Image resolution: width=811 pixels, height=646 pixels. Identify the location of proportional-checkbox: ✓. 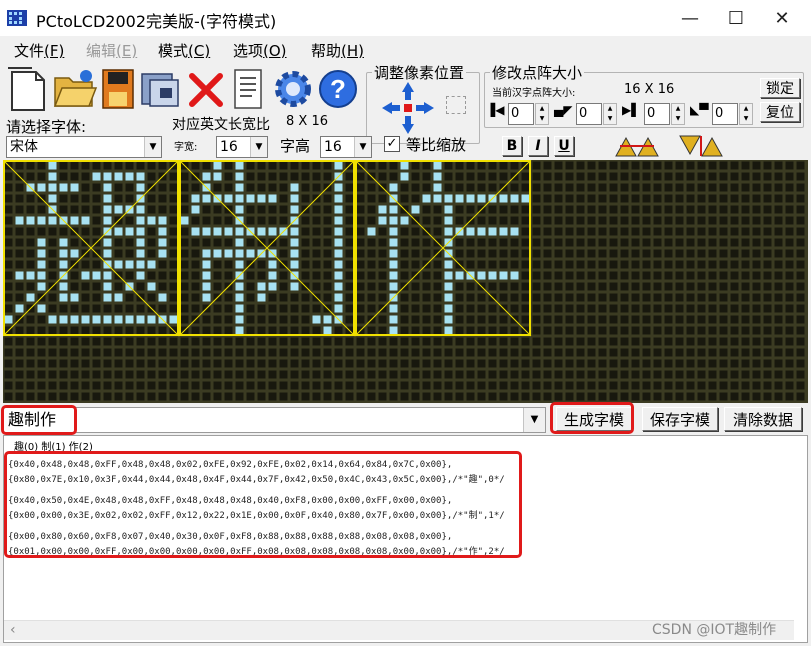
(392, 144).